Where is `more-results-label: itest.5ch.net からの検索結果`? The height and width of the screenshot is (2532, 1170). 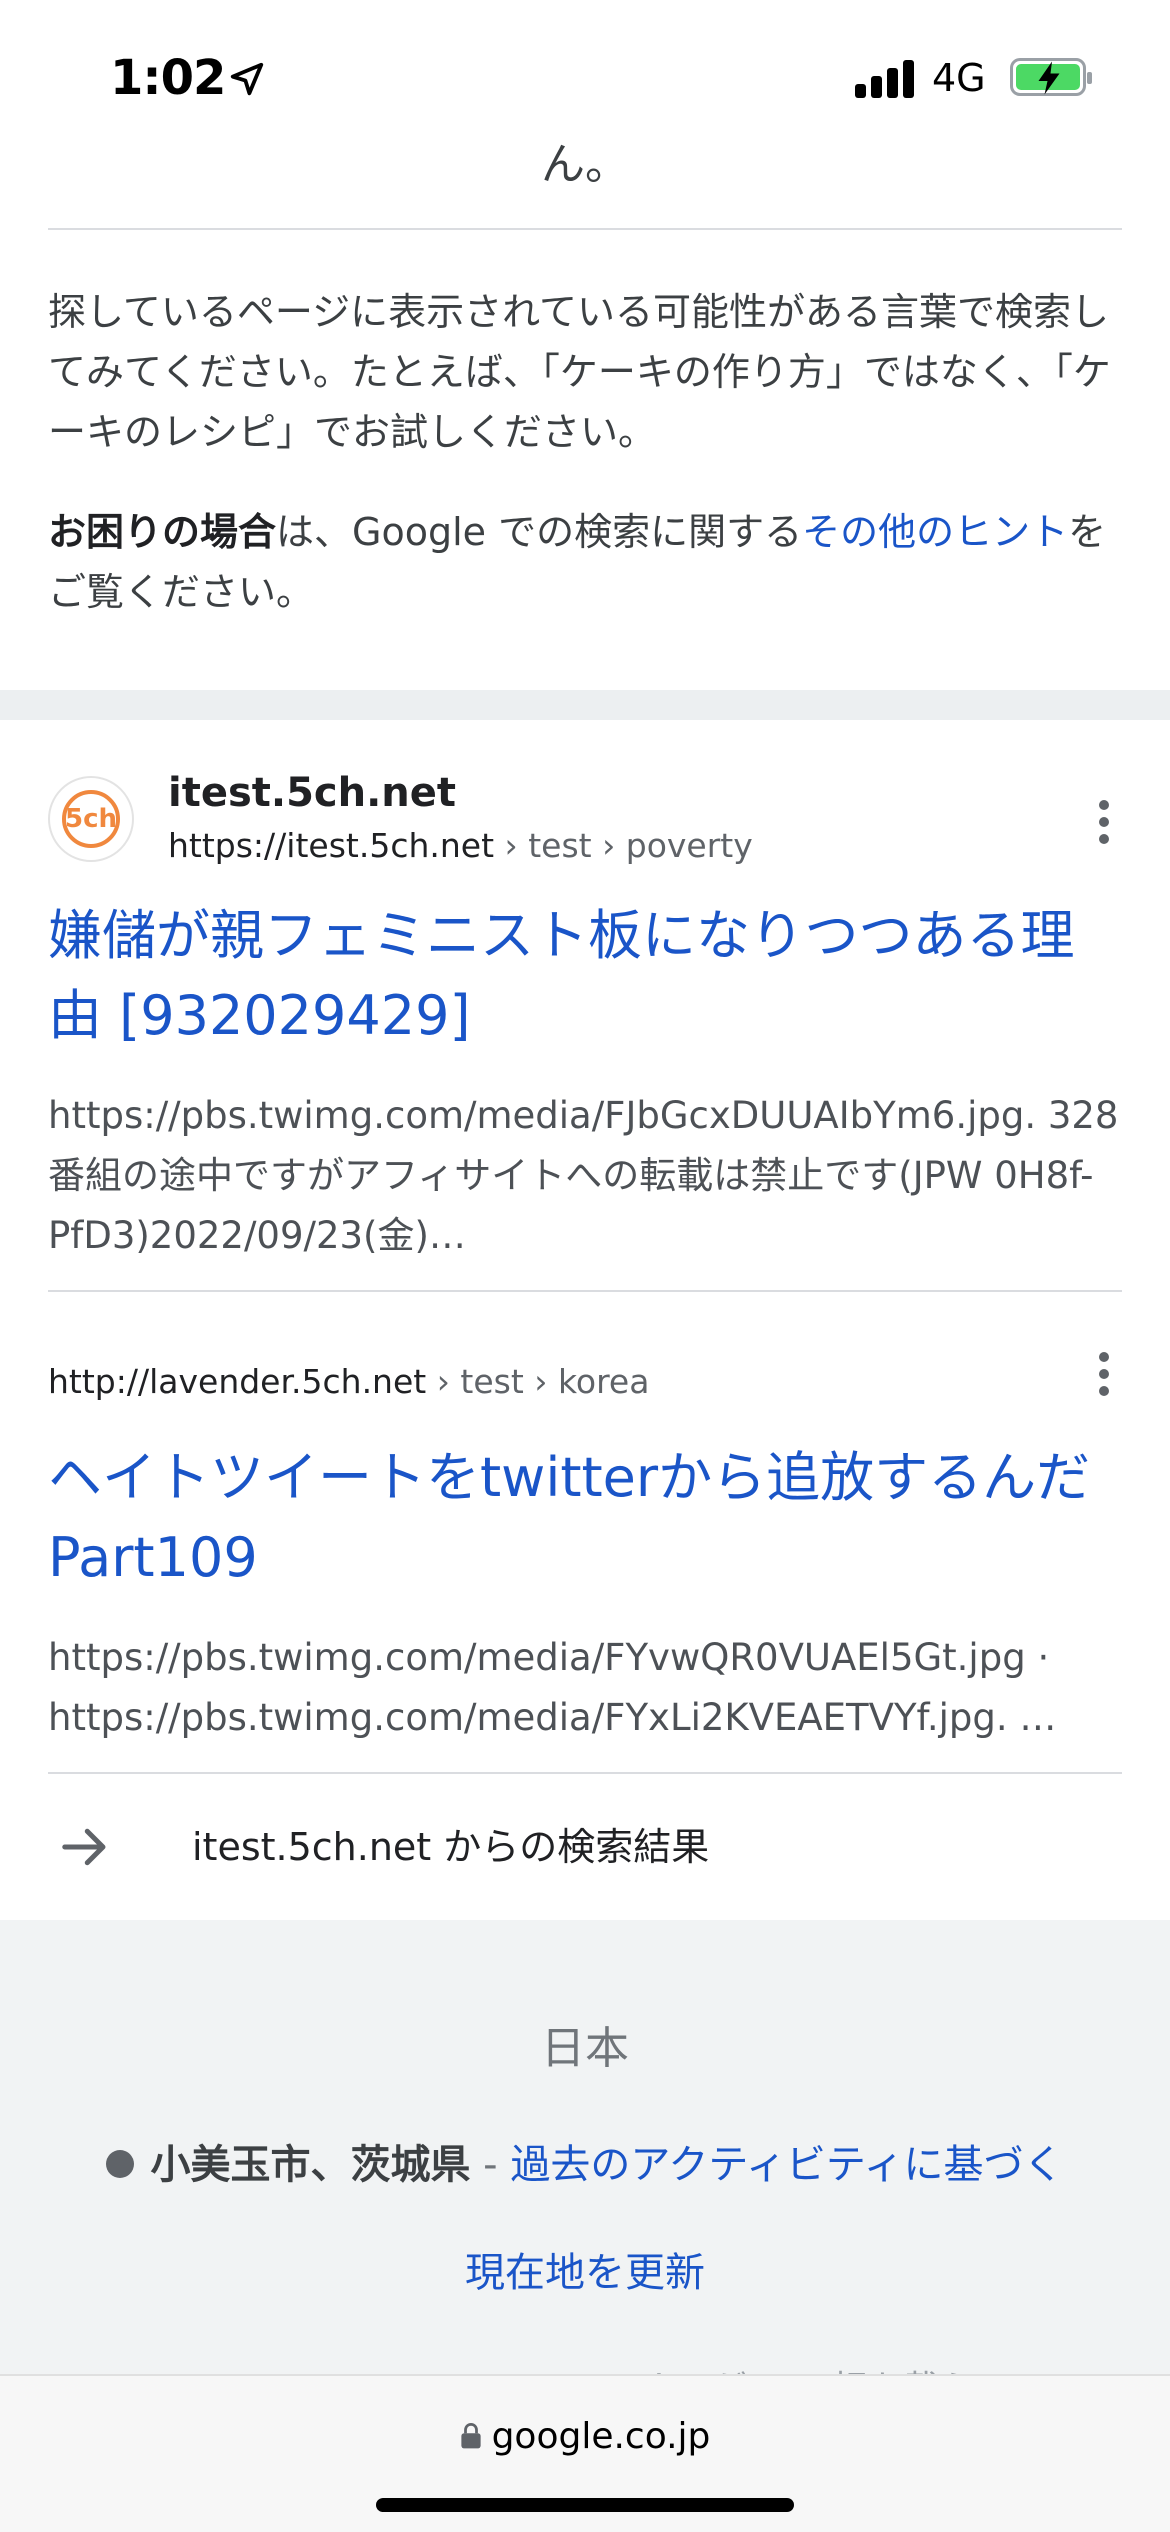
more-results-label: itest.5ch.net からの検索結果 is located at coordinates (451, 1847).